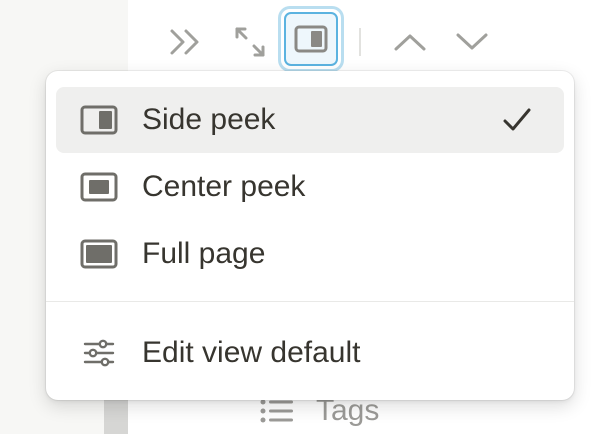 Image resolution: width=604 pixels, height=434 pixels. I want to click on menu-divider, so click(310, 301).